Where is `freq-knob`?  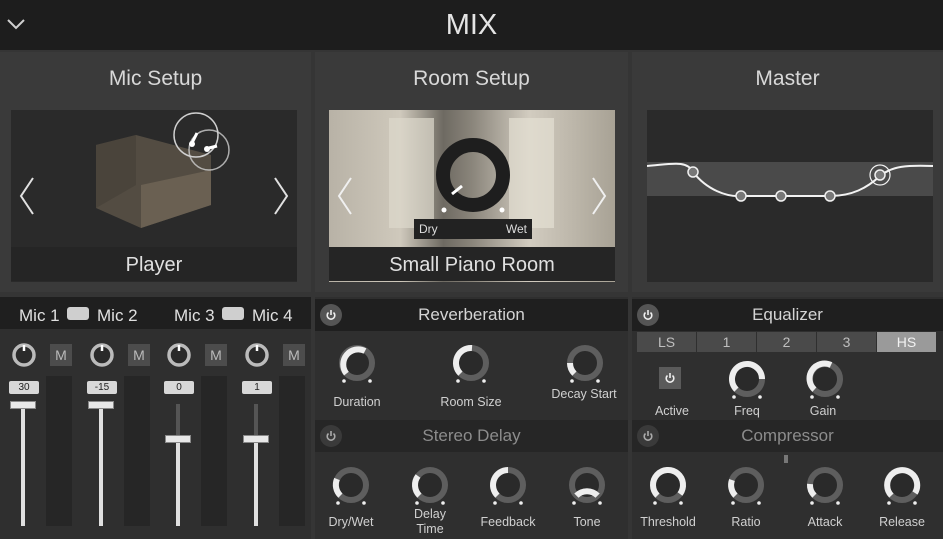
freq-knob is located at coordinates (747, 380).